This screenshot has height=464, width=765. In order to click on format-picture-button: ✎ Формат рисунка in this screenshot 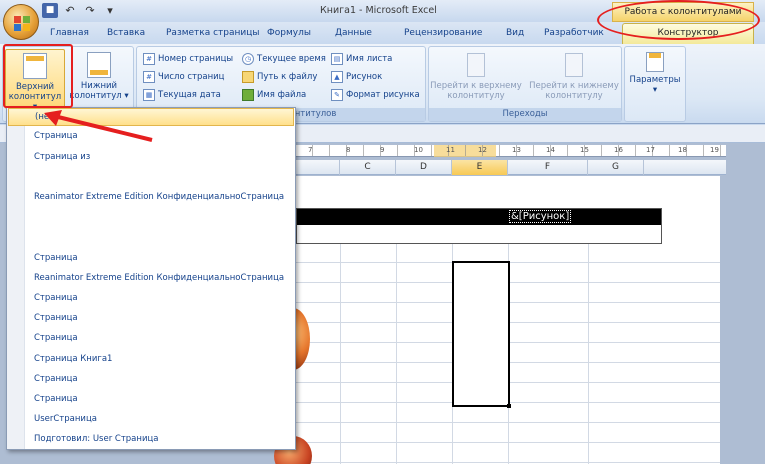, I will do `click(375, 95)`.